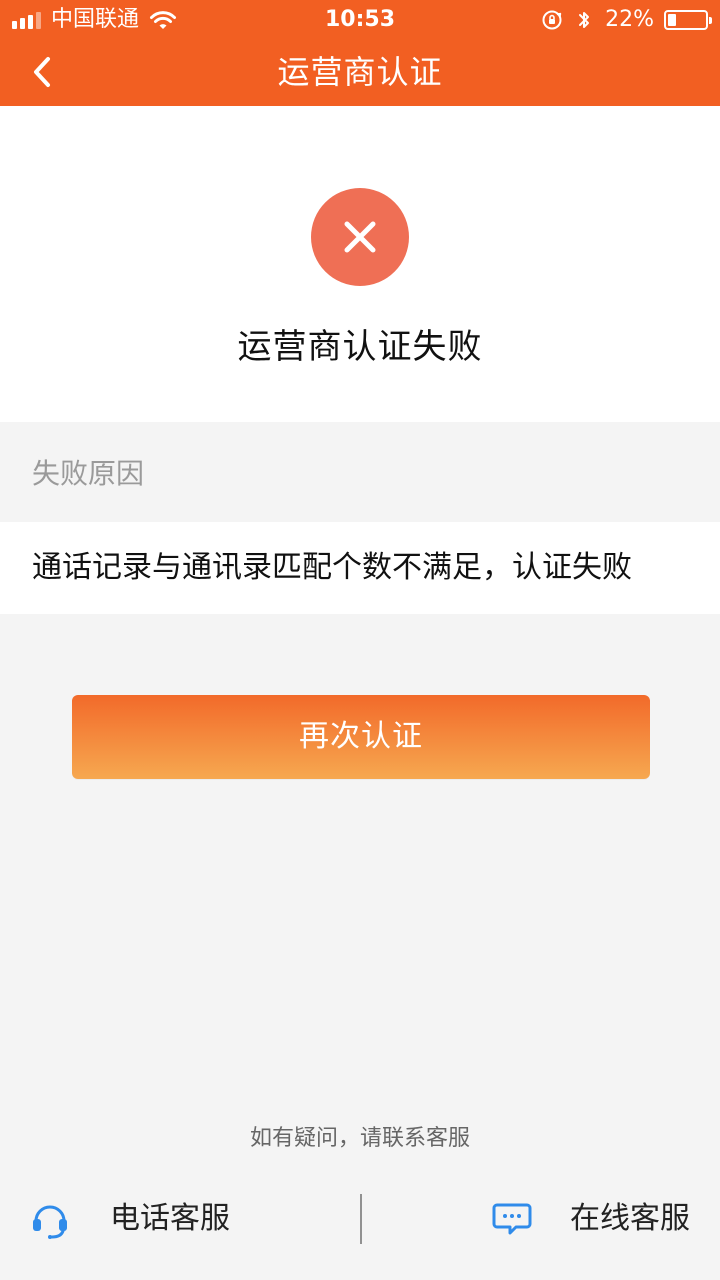 This screenshot has height=1280, width=720. Describe the element at coordinates (170, 1218) in the screenshot. I see `phone-service-label: 电话客服` at that location.